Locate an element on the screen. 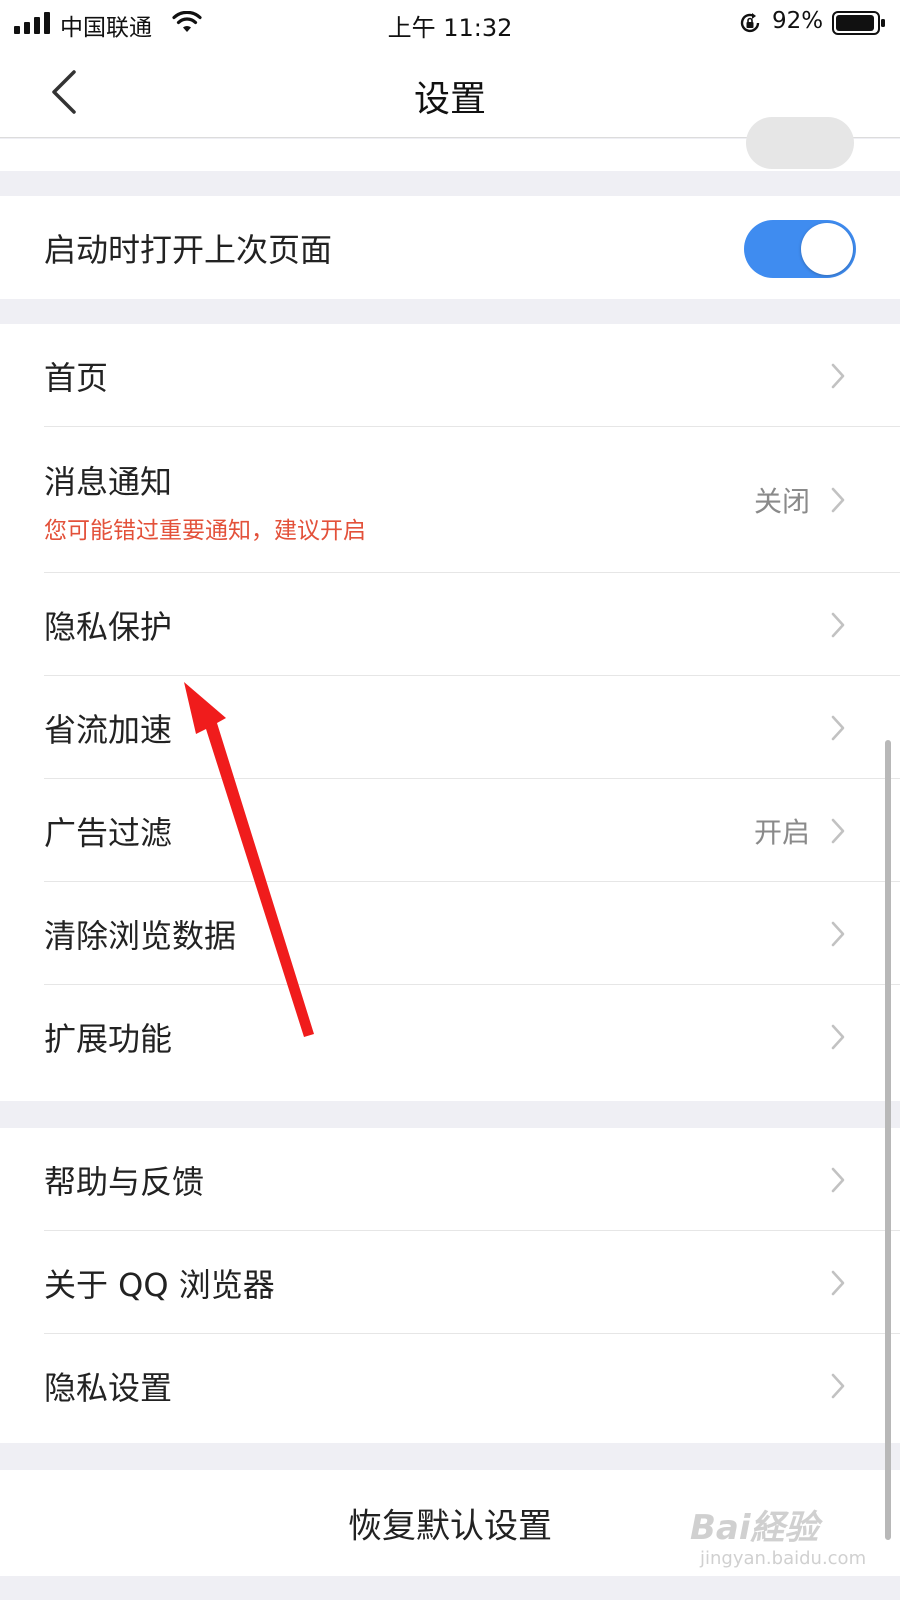 The width and height of the screenshot is (900, 1600). setting-row-restore-last-page: 启动时打开上次页面 is located at coordinates (450, 247).